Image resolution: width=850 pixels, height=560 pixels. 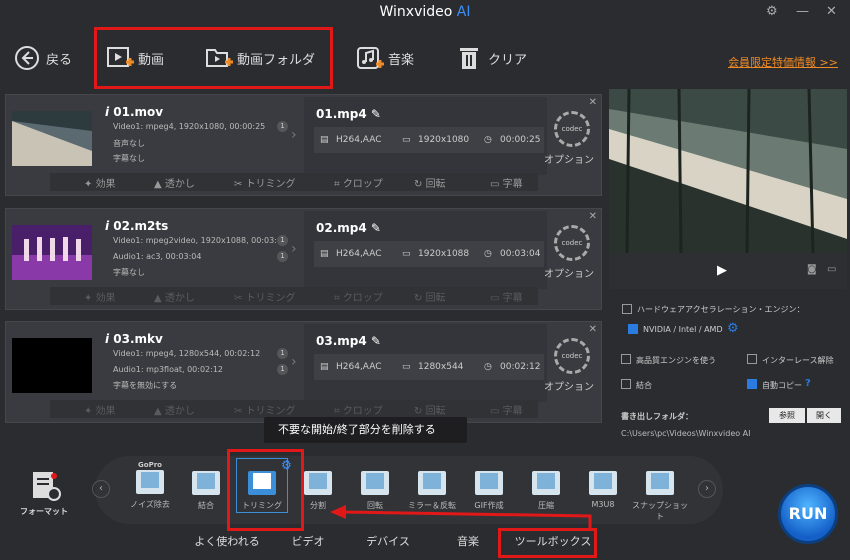 I want to click on output-info-row: ▤ H264,AAC ▭ 1920x1080 ◷ 00:00:25, so click(x=429, y=140).